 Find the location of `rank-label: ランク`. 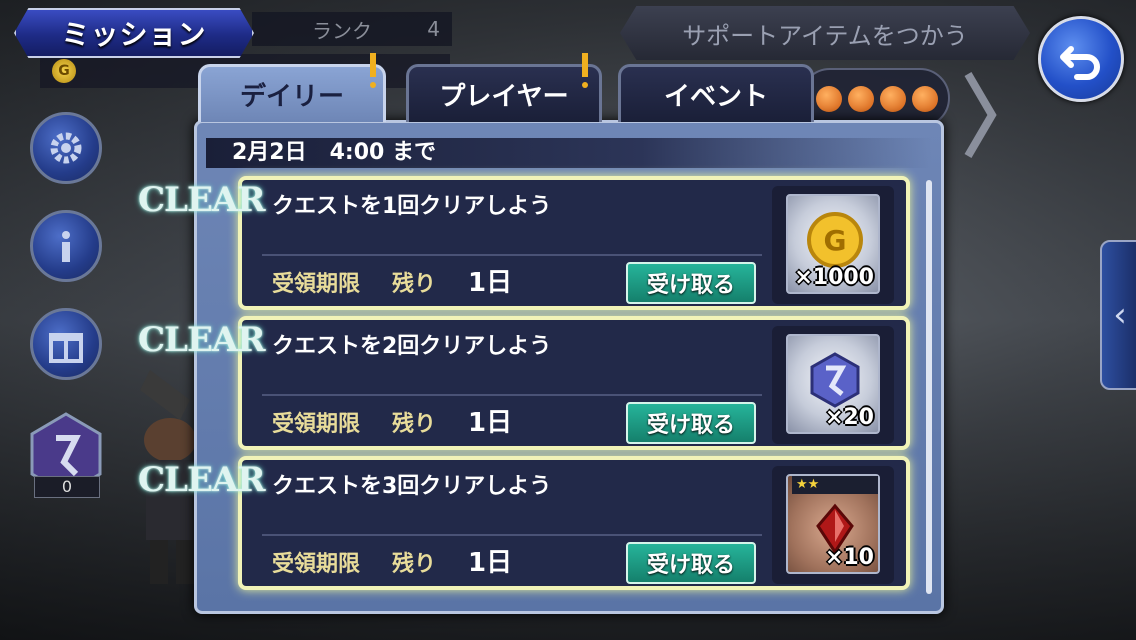

rank-label: ランク is located at coordinates (342, 30).